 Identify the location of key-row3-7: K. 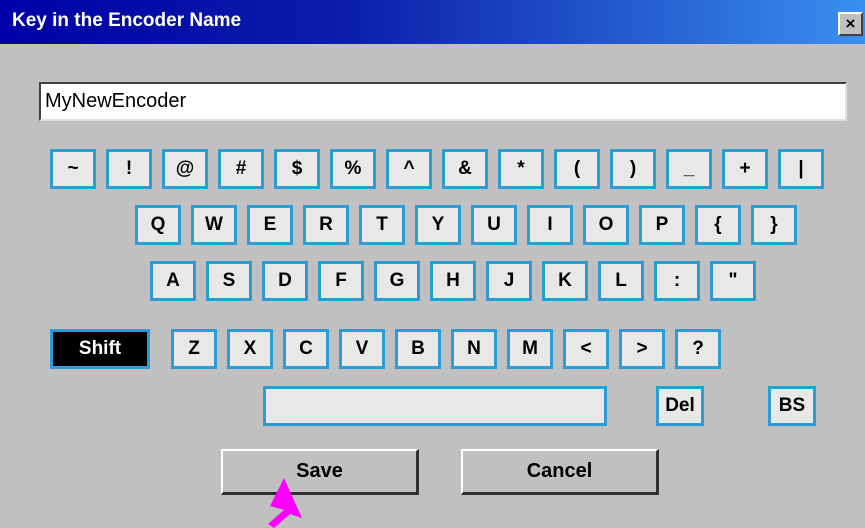
(565, 281).